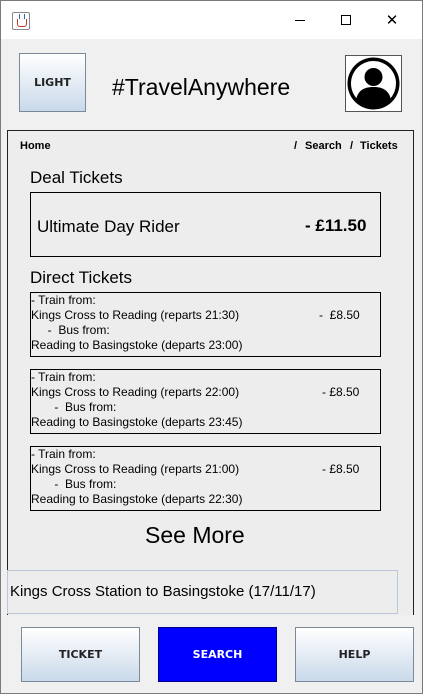  I want to click on see-more-link: See More, so click(195, 535).